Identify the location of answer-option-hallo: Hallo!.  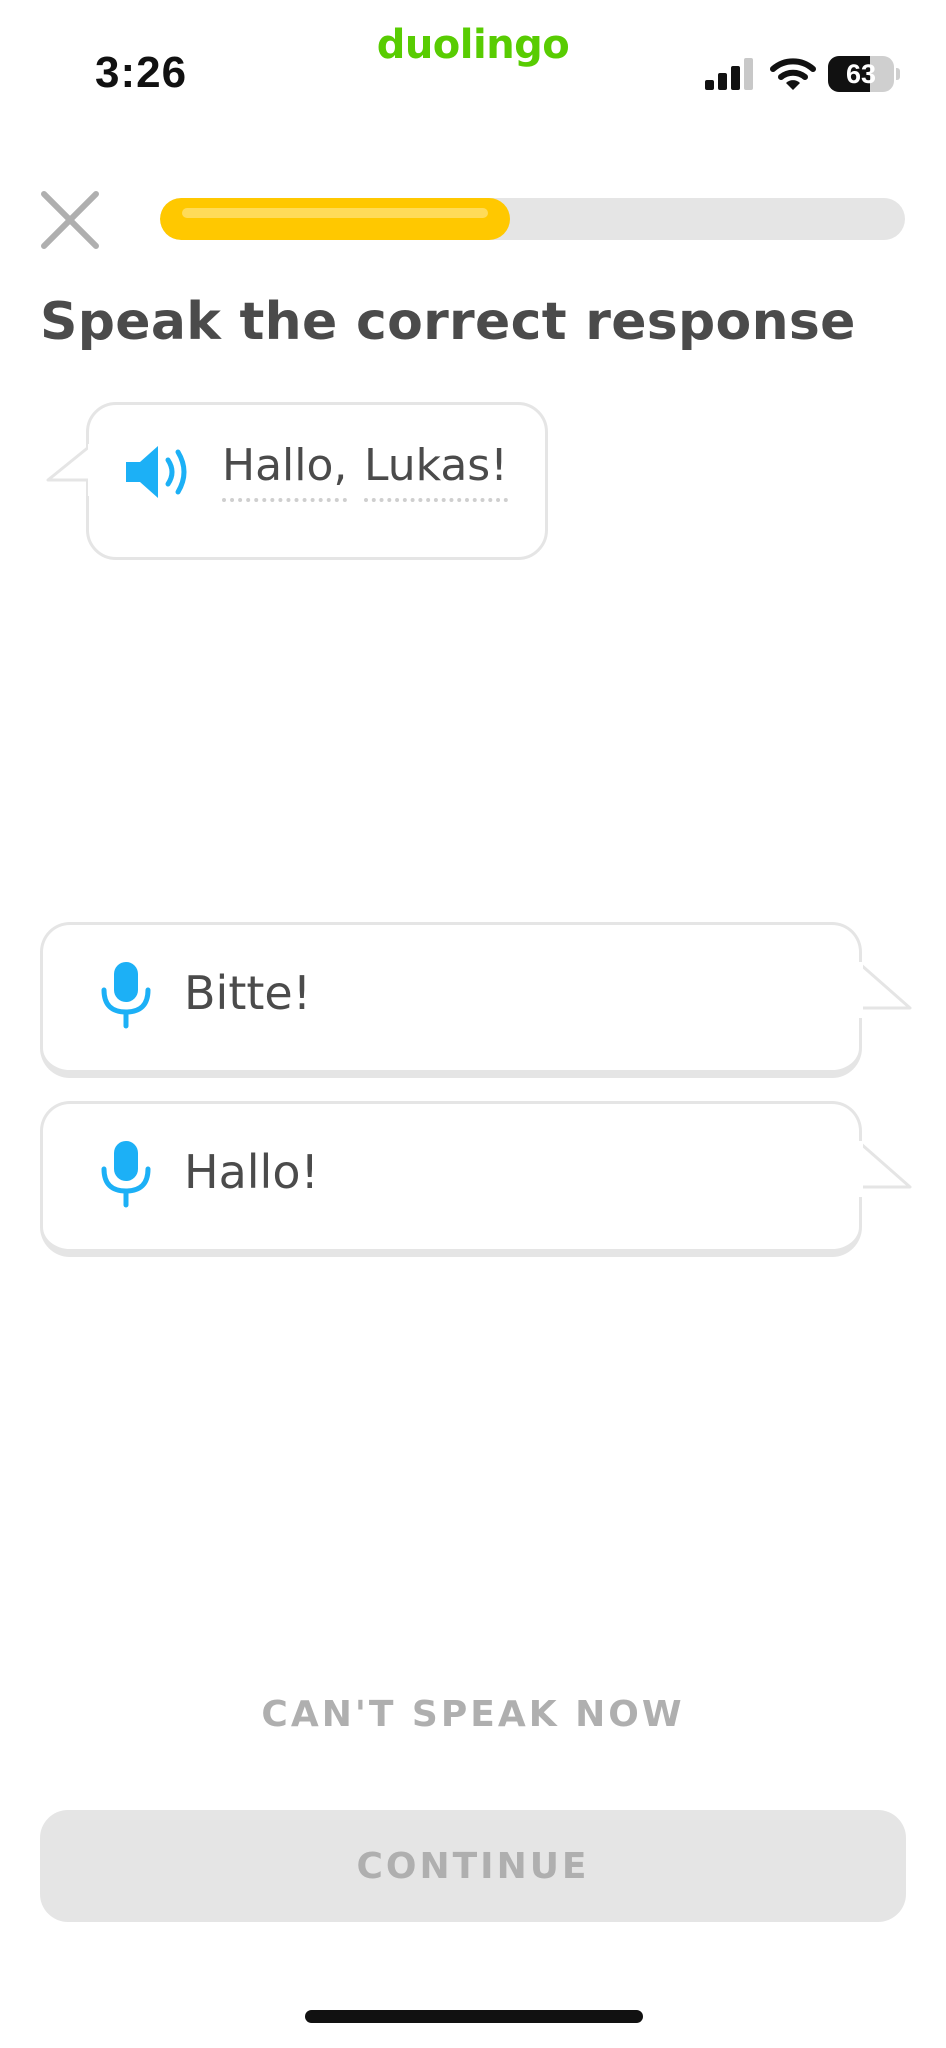
(476, 1179).